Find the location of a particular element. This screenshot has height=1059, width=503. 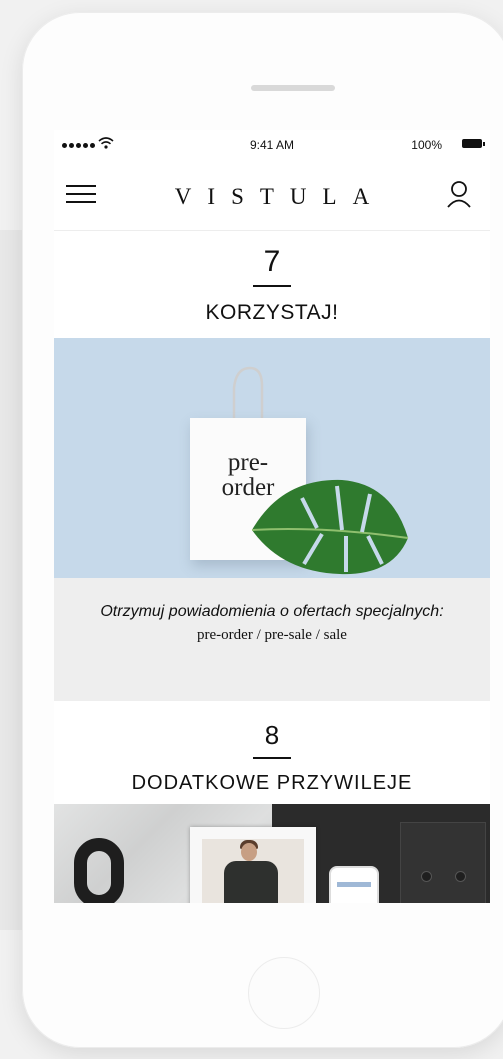

nav-bar: VISTULA is located at coordinates (272, 195).